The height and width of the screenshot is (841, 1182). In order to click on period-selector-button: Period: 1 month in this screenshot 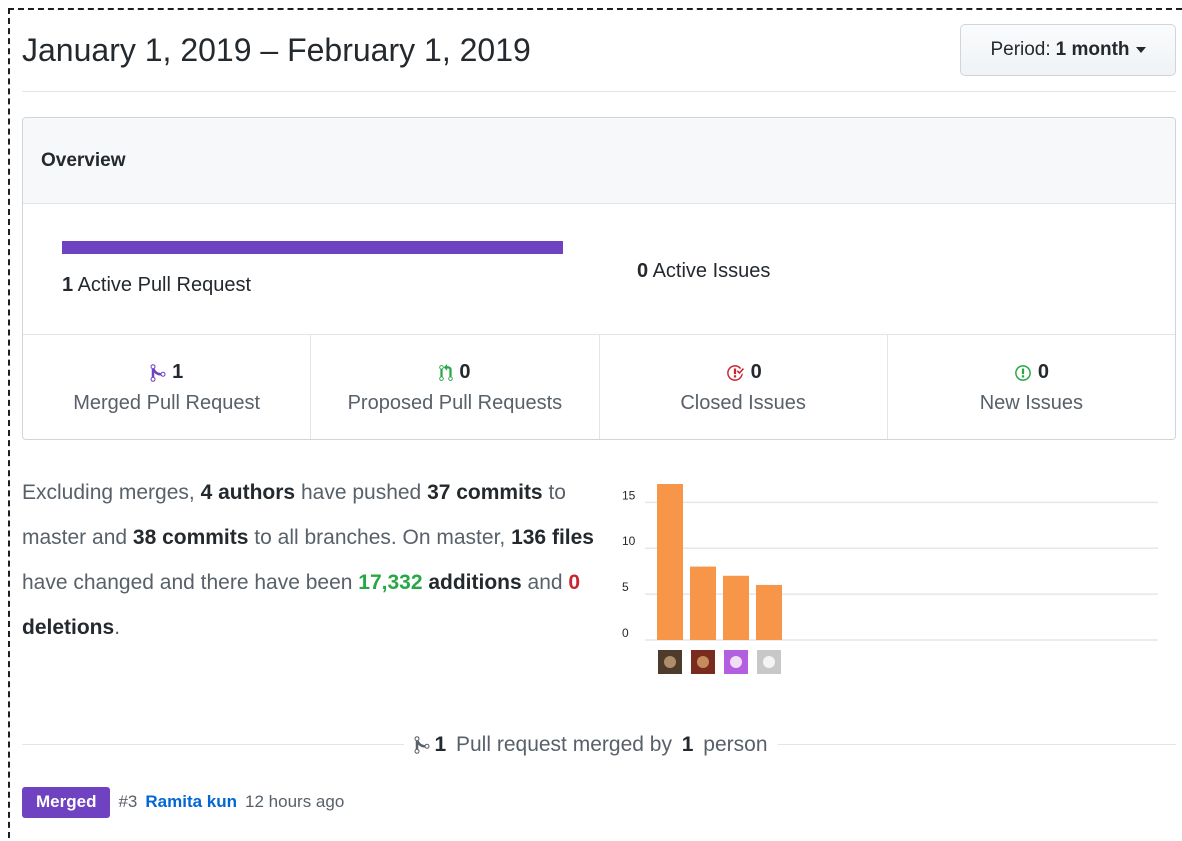, I will do `click(1068, 50)`.